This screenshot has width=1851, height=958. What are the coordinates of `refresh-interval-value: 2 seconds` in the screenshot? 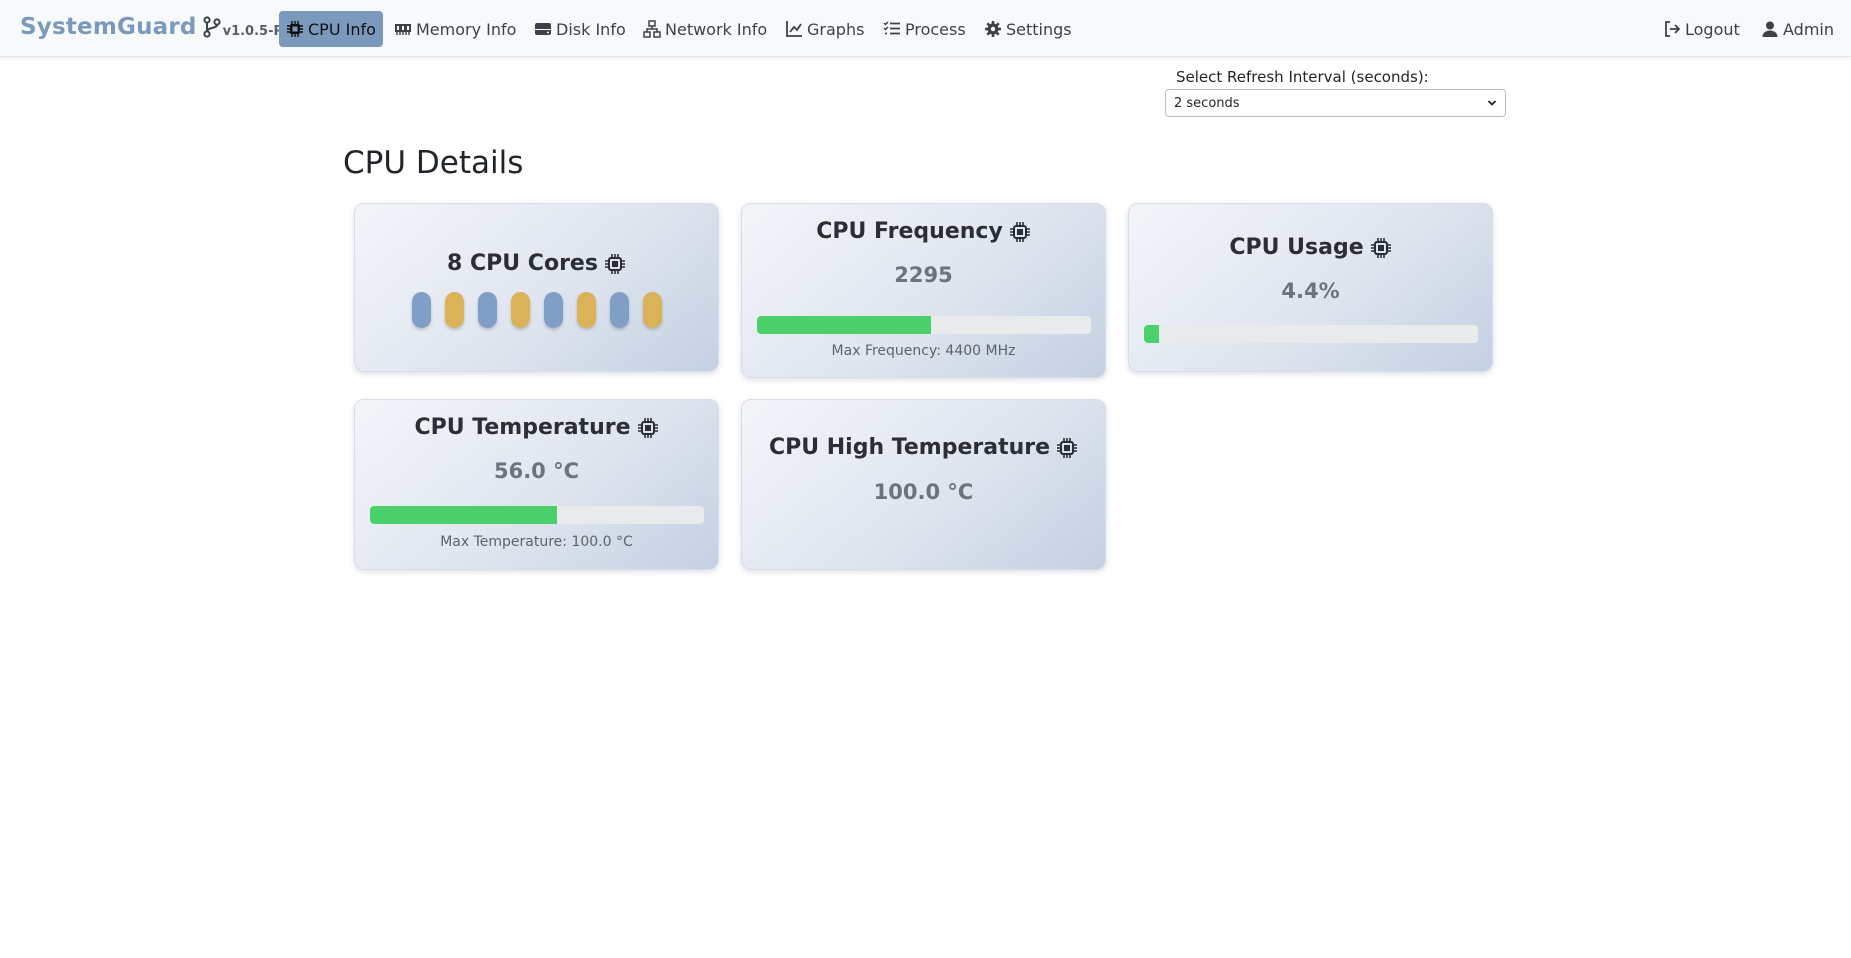 It's located at (1207, 103).